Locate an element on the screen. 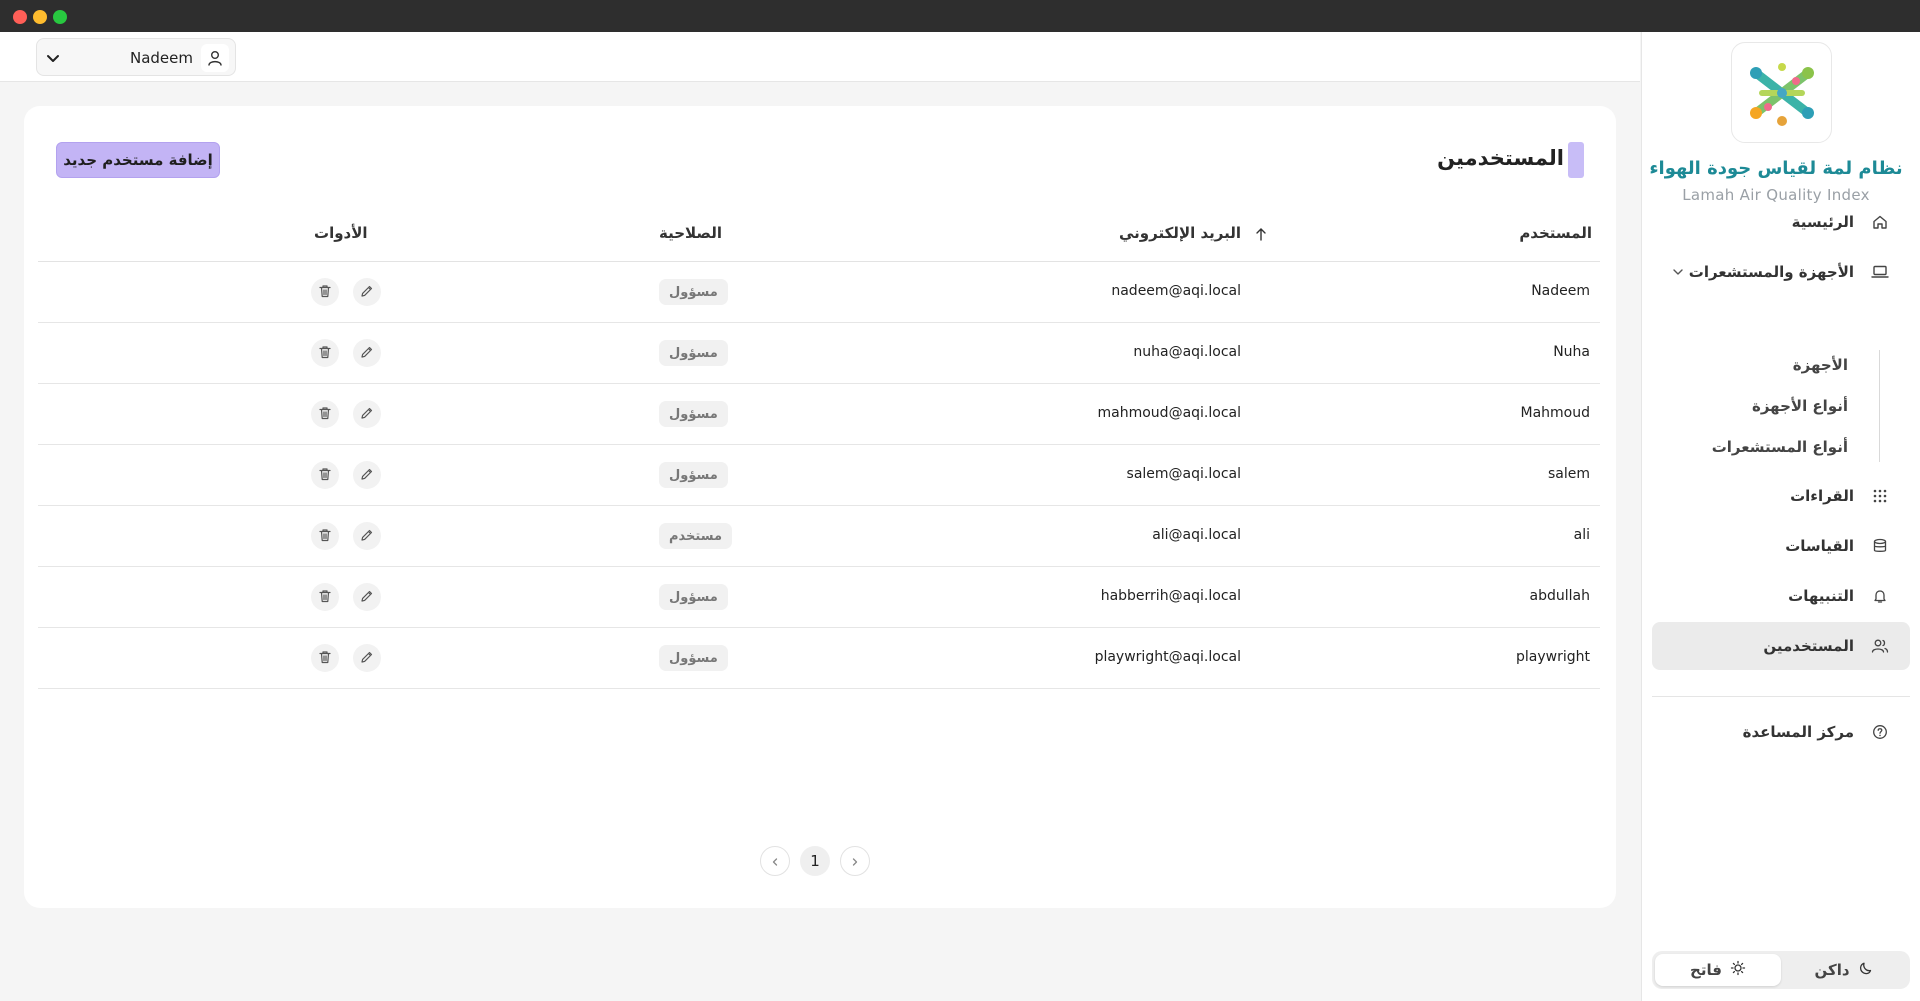 The height and width of the screenshot is (1001, 1920). logo is located at coordinates (1781, 92).